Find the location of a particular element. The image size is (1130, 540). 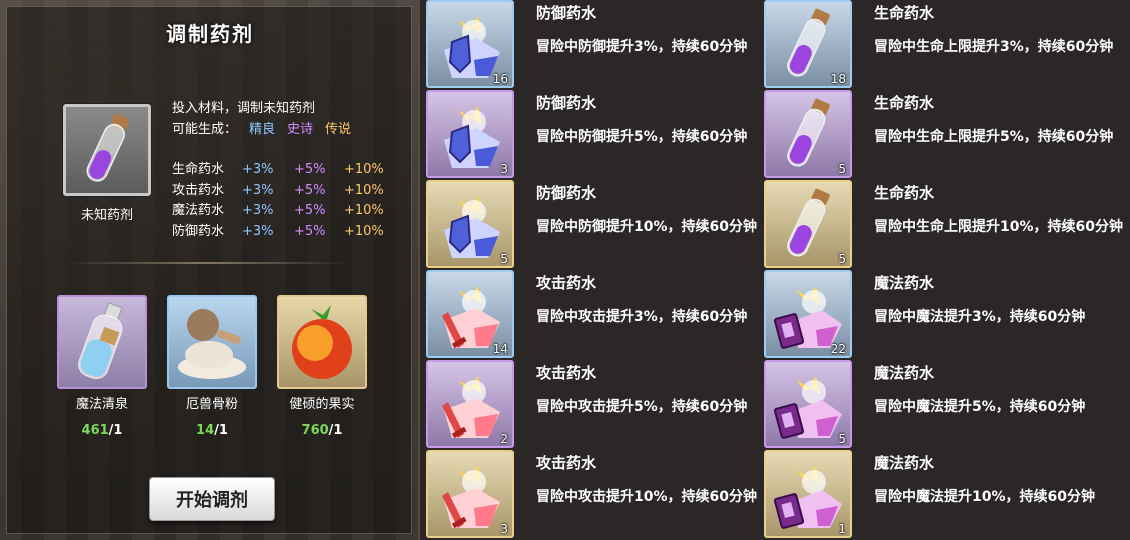

magic-potion-icon: 22 is located at coordinates (808, 314).